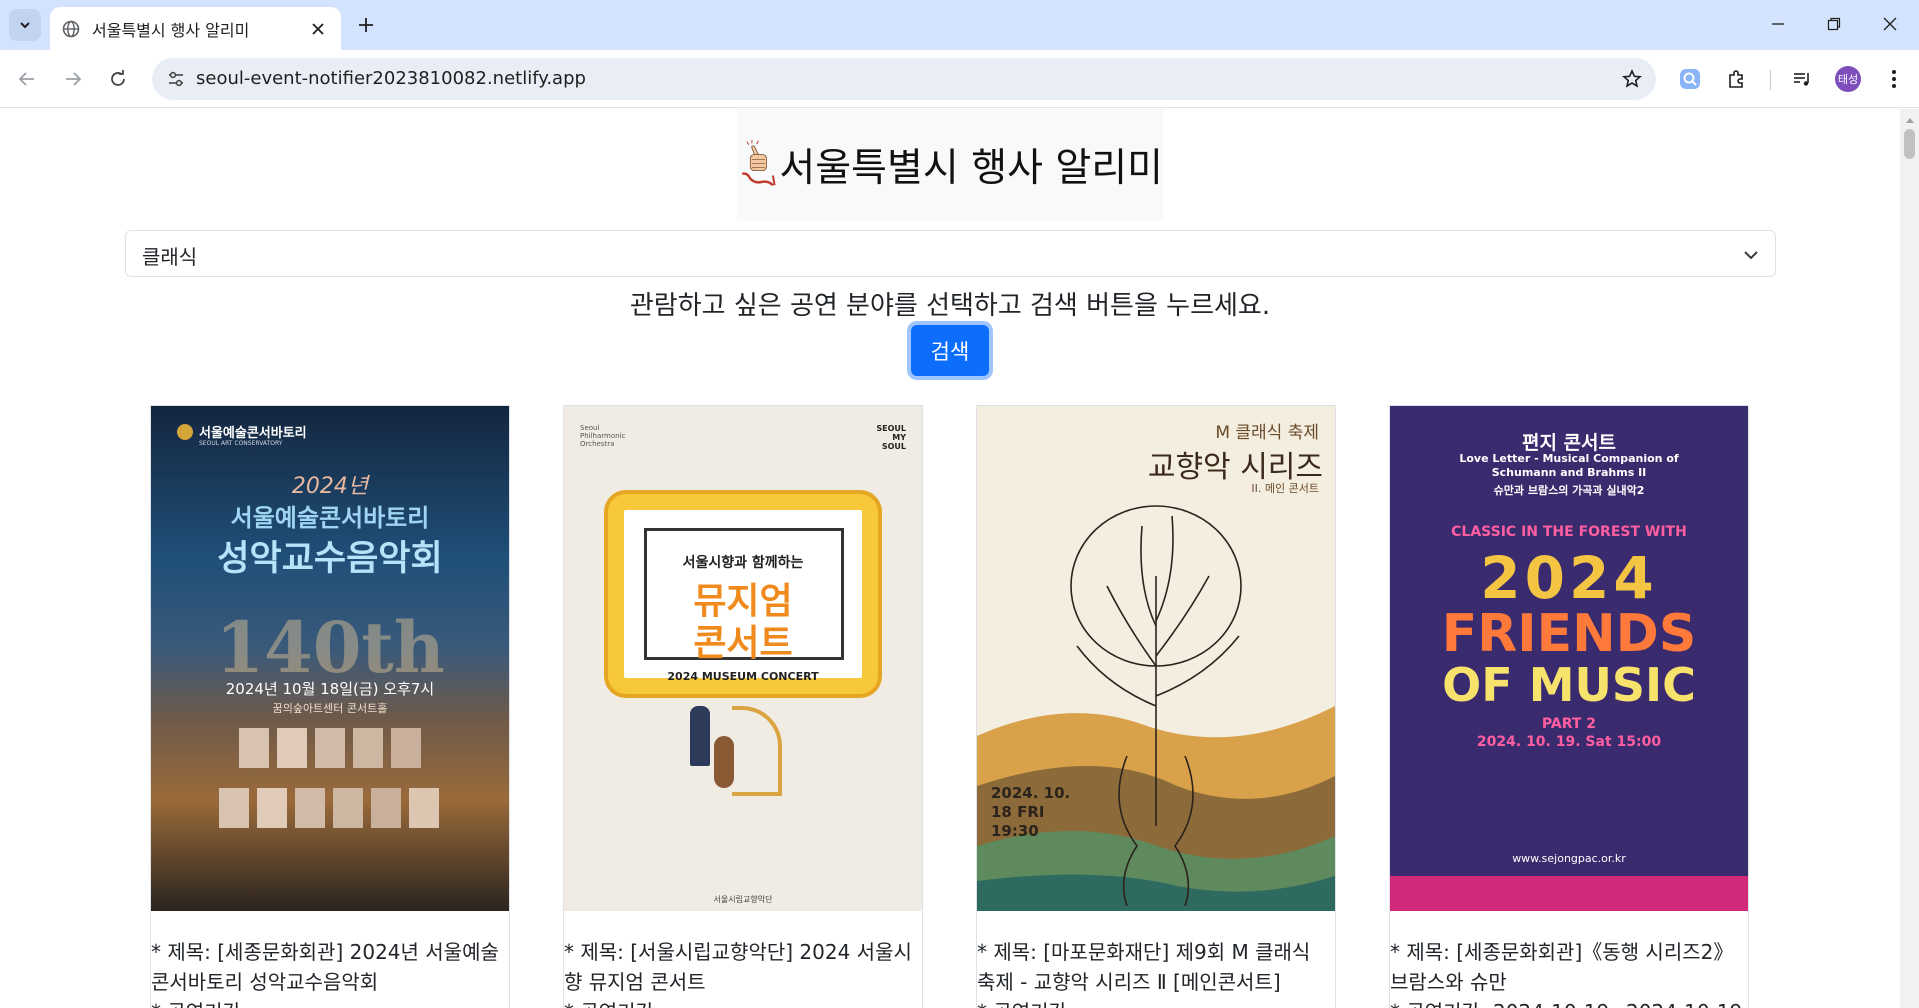 The height and width of the screenshot is (1008, 1919). What do you see at coordinates (950, 350) in the screenshot?
I see `search-button: 검색` at bounding box center [950, 350].